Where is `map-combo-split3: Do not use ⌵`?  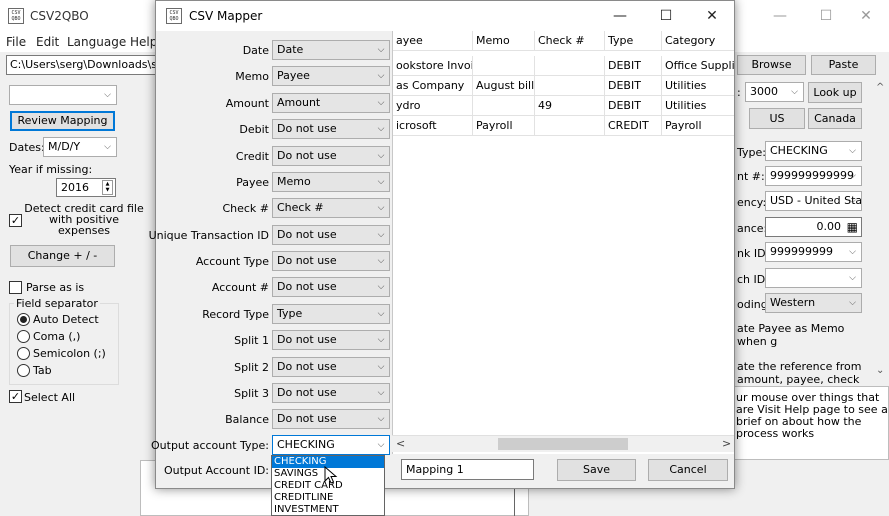
map-combo-split3: Do not use ⌵ is located at coordinates (331, 393).